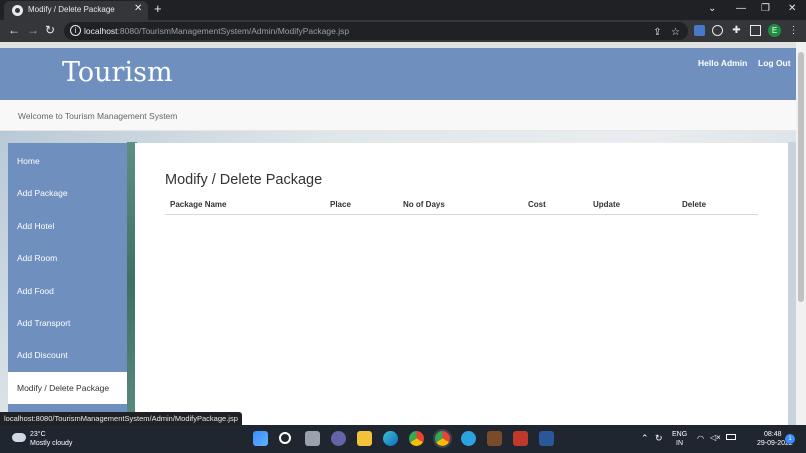  I want to click on scrollbar-thumb, so click(801, 177).